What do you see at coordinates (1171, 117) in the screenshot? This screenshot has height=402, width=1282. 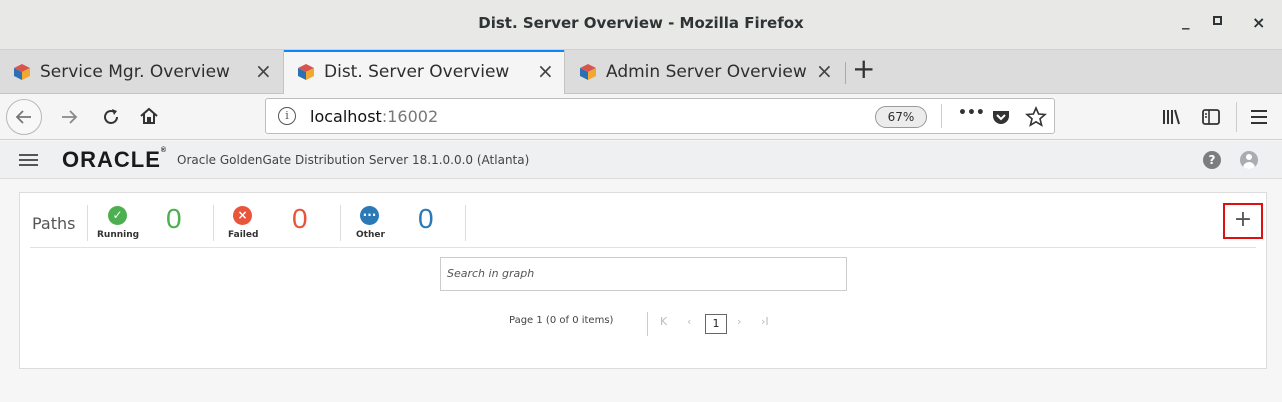 I see `library-icon` at bounding box center [1171, 117].